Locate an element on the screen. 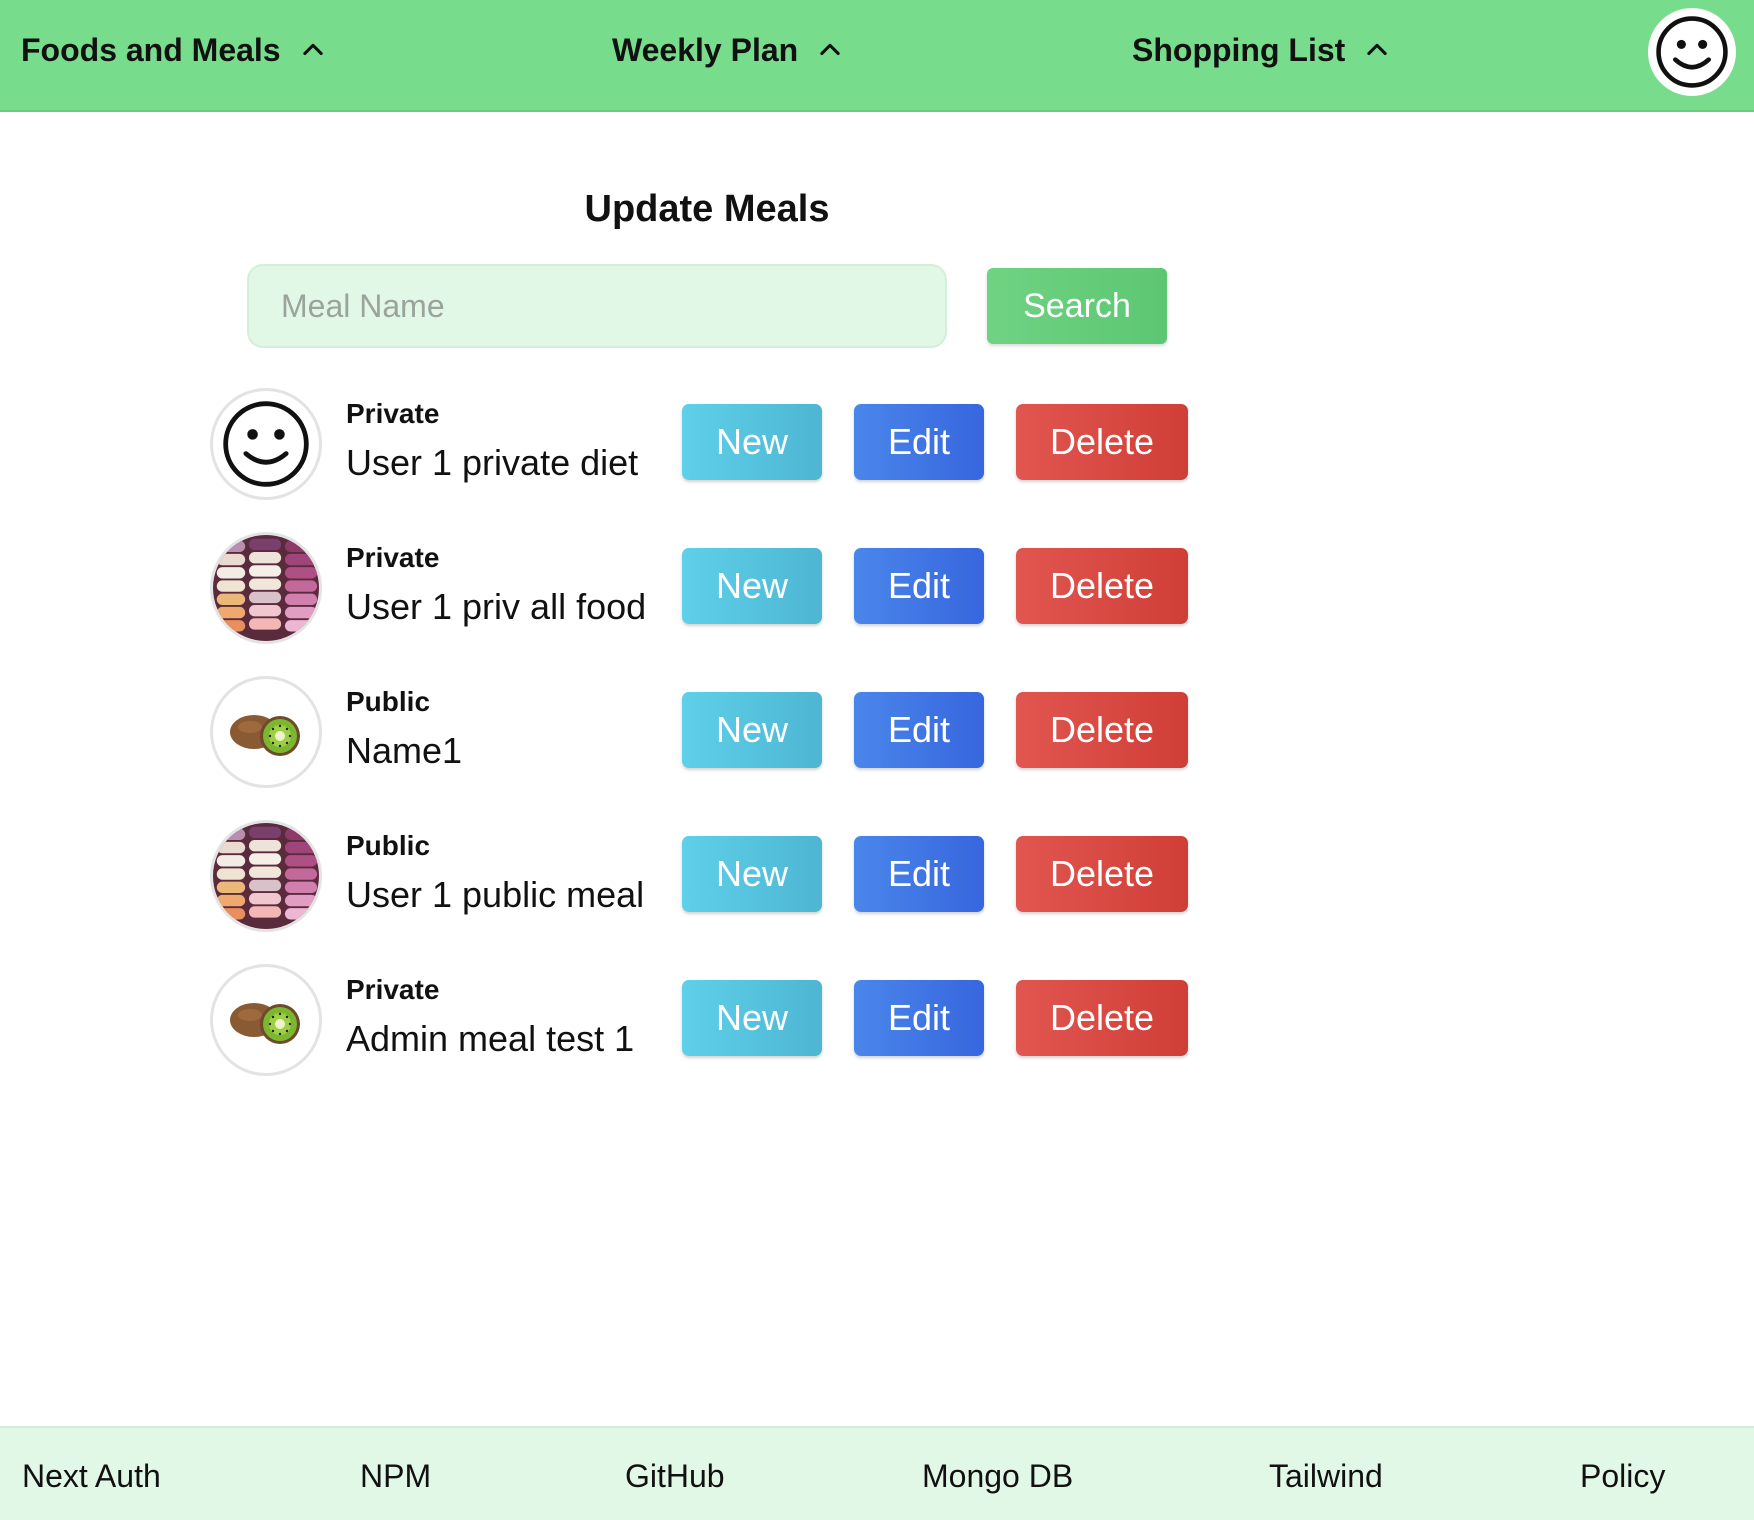 This screenshot has width=1754, height=1520. nav-foods-and-meals: Foods and Meals is located at coordinates (174, 50).